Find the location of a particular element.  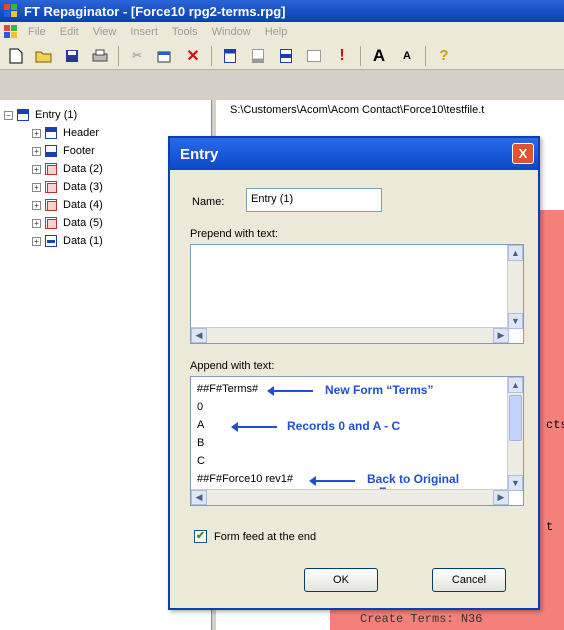

cancel-label: Cancel is located at coordinates (469, 580).